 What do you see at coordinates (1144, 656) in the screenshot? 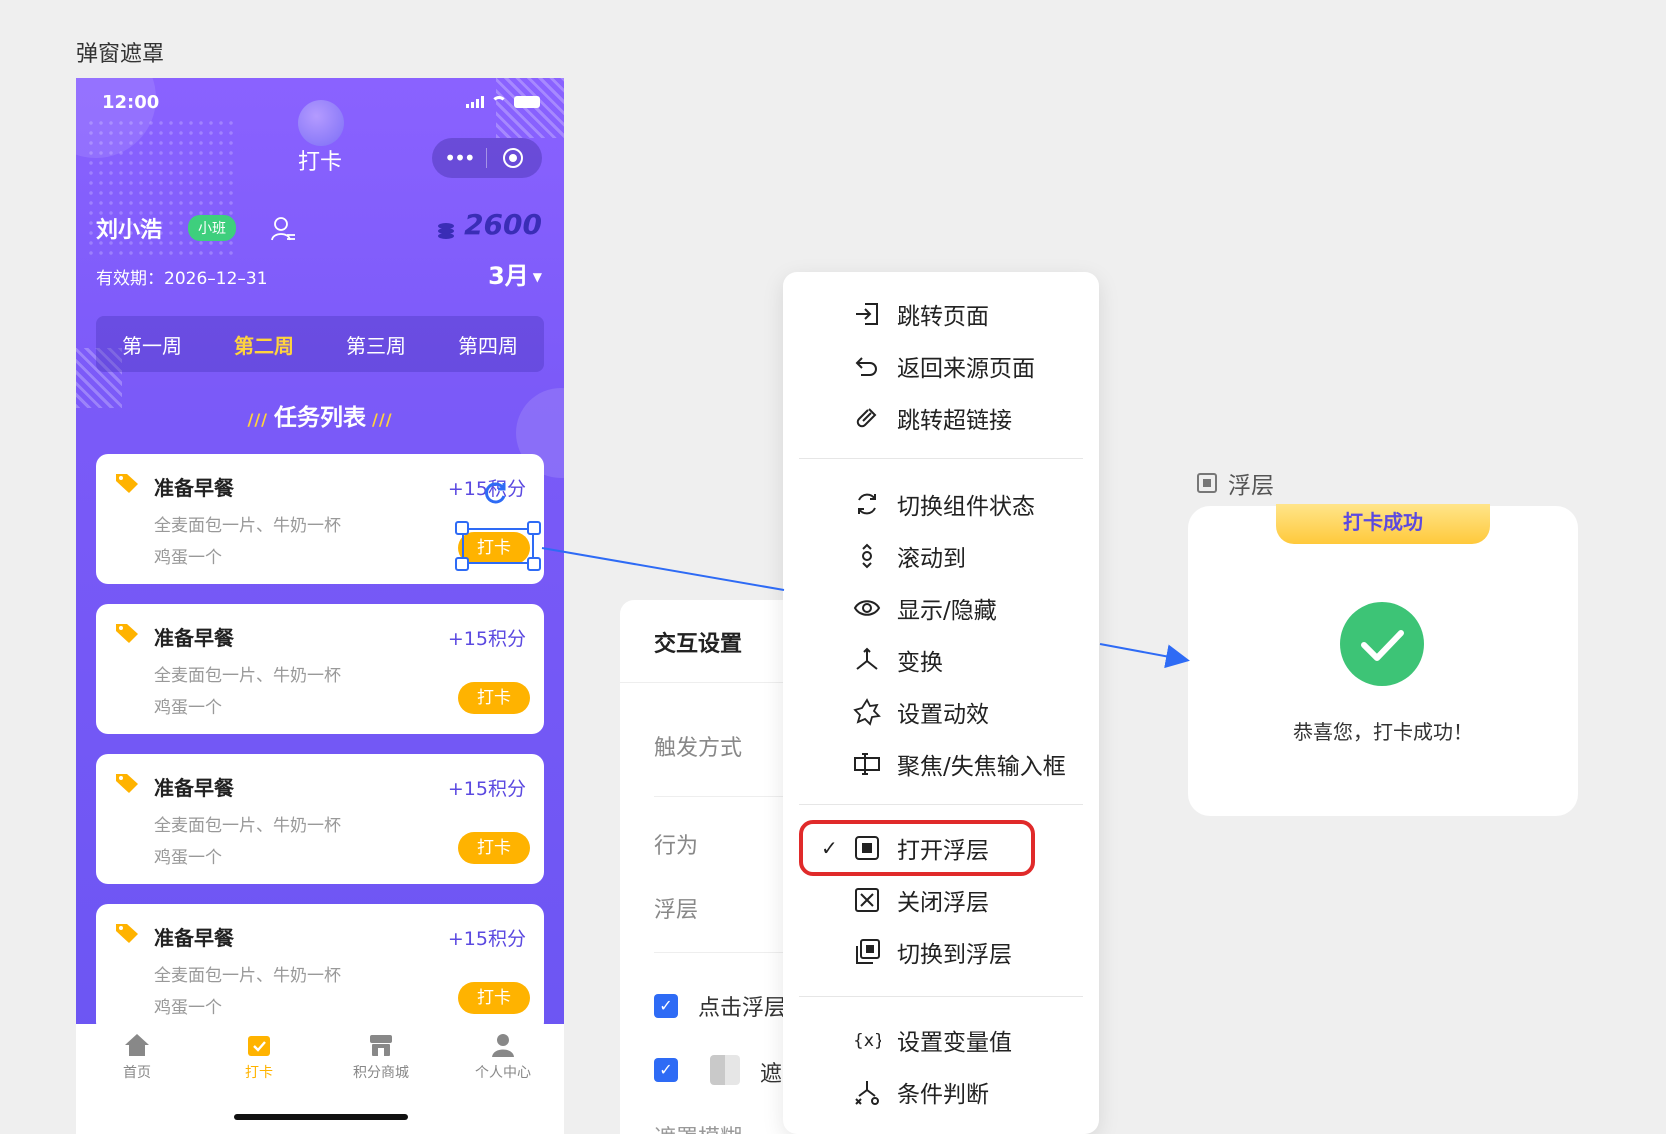
I see `connector-target-arrow` at bounding box center [1144, 656].